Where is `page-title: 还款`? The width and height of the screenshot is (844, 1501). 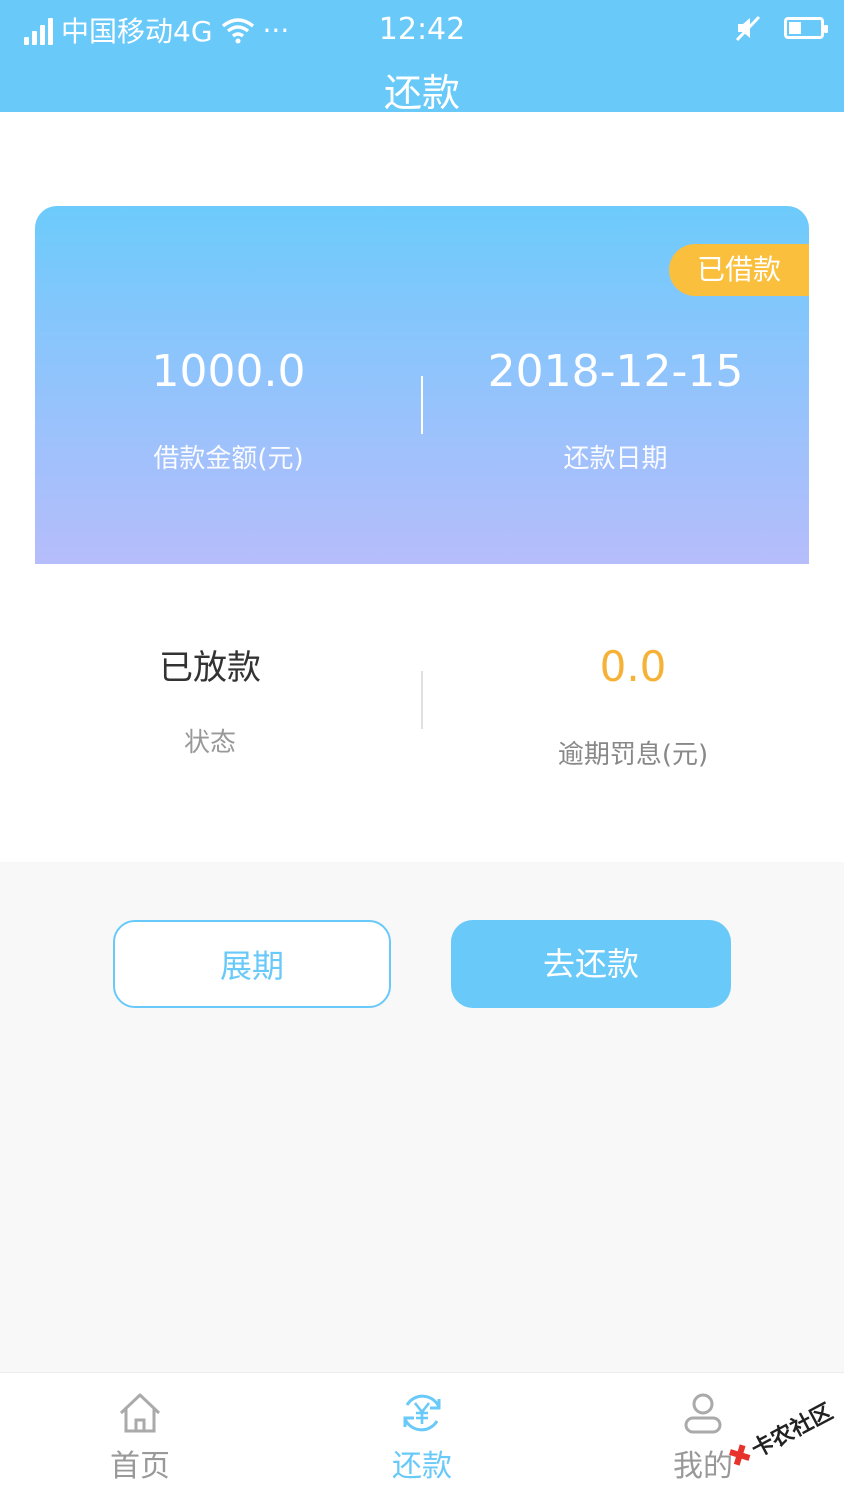 page-title: 还款 is located at coordinates (421, 93).